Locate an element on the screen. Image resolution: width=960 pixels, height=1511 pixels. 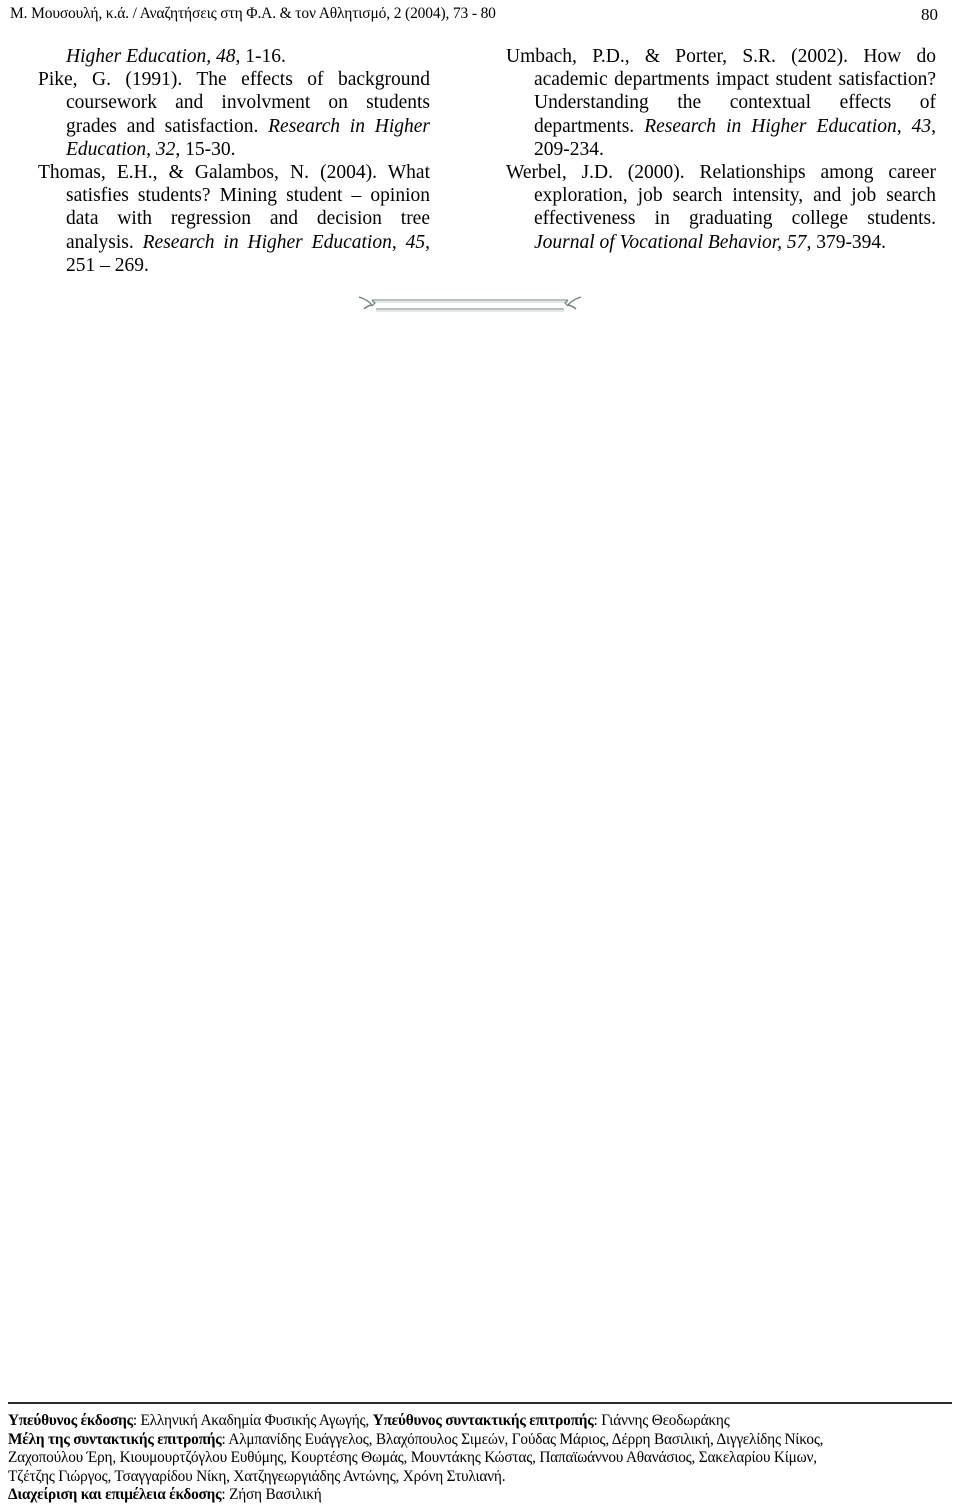
text-run: , 1-16. is located at coordinates (260, 56).